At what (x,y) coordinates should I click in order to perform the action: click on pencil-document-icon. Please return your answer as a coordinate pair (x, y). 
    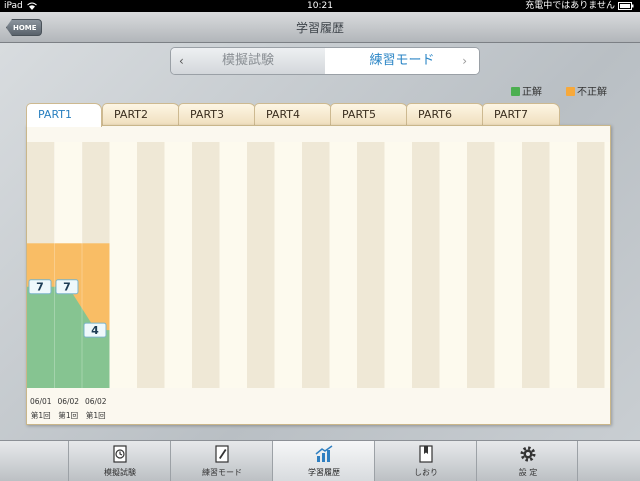
    Looking at the image, I should click on (222, 454).